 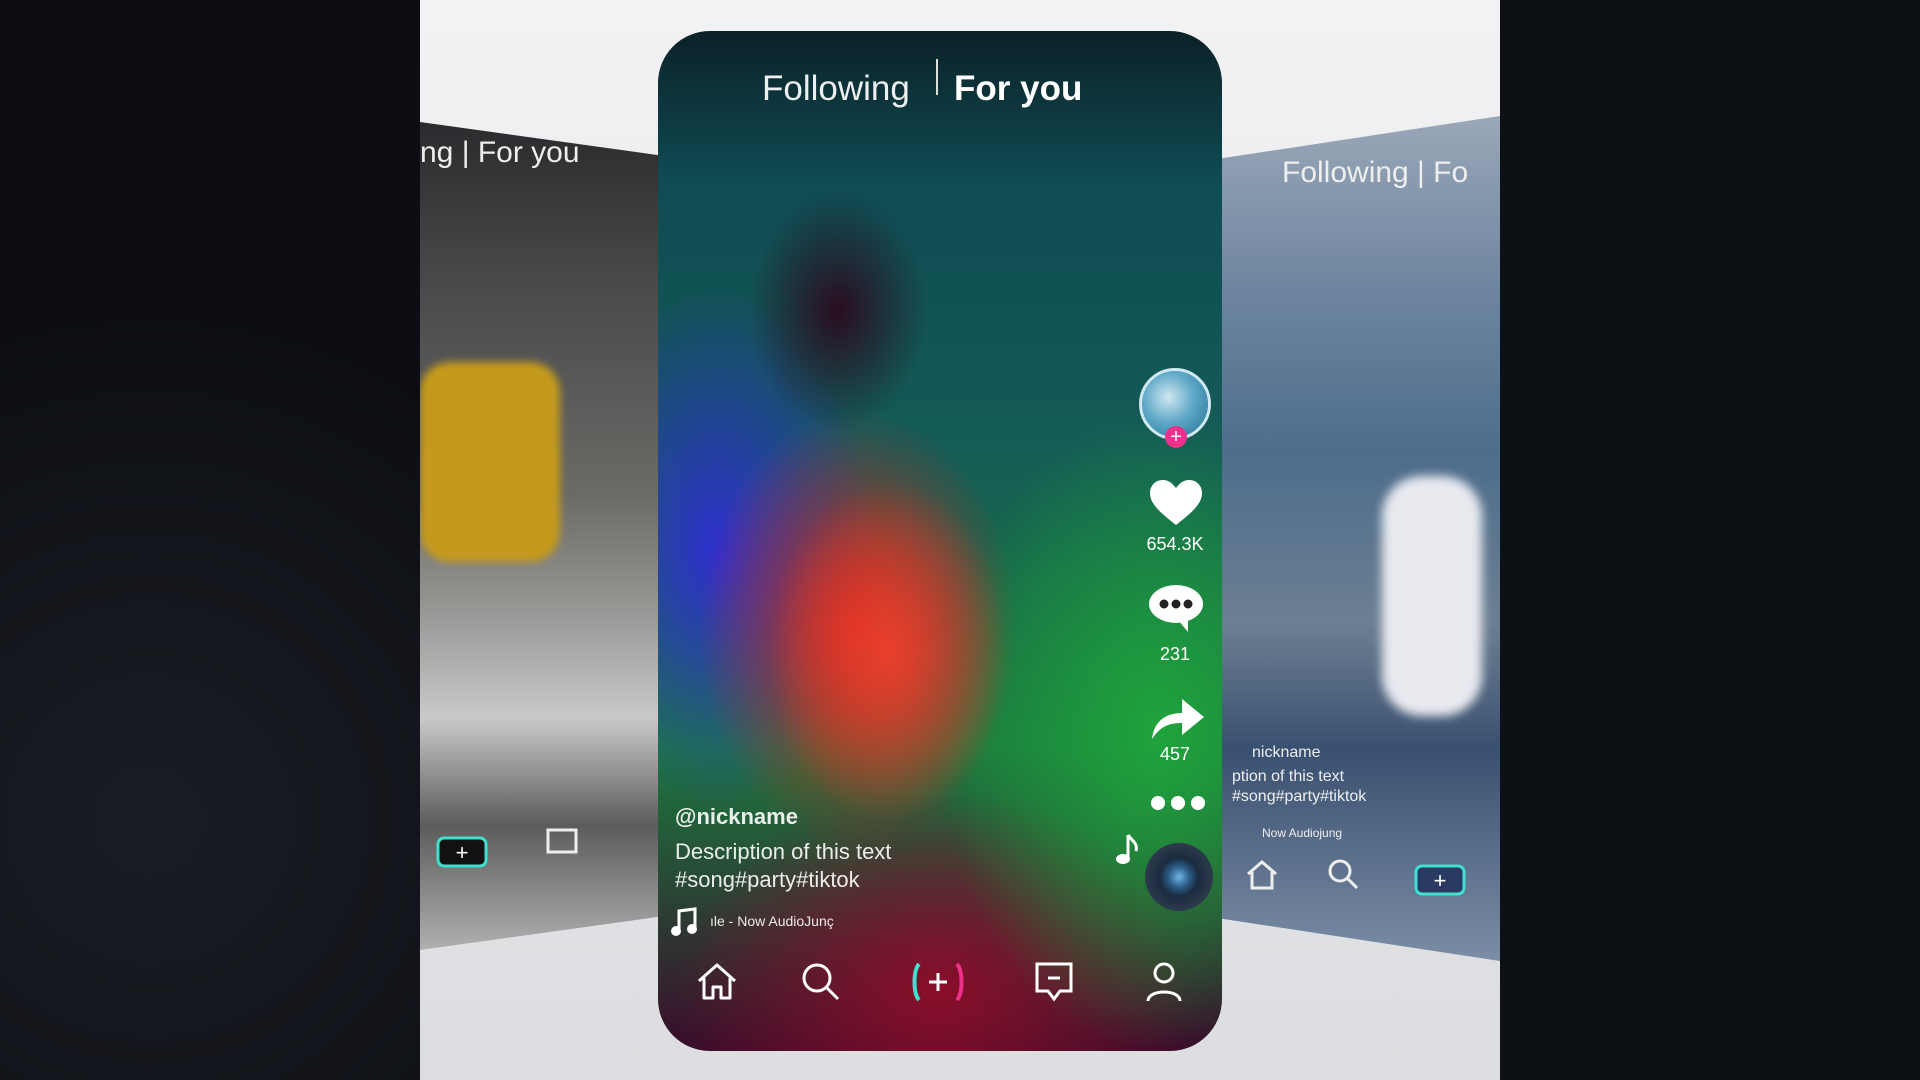 What do you see at coordinates (767, 880) in the screenshot?
I see `post-hashtags: #song#party#tiktok` at bounding box center [767, 880].